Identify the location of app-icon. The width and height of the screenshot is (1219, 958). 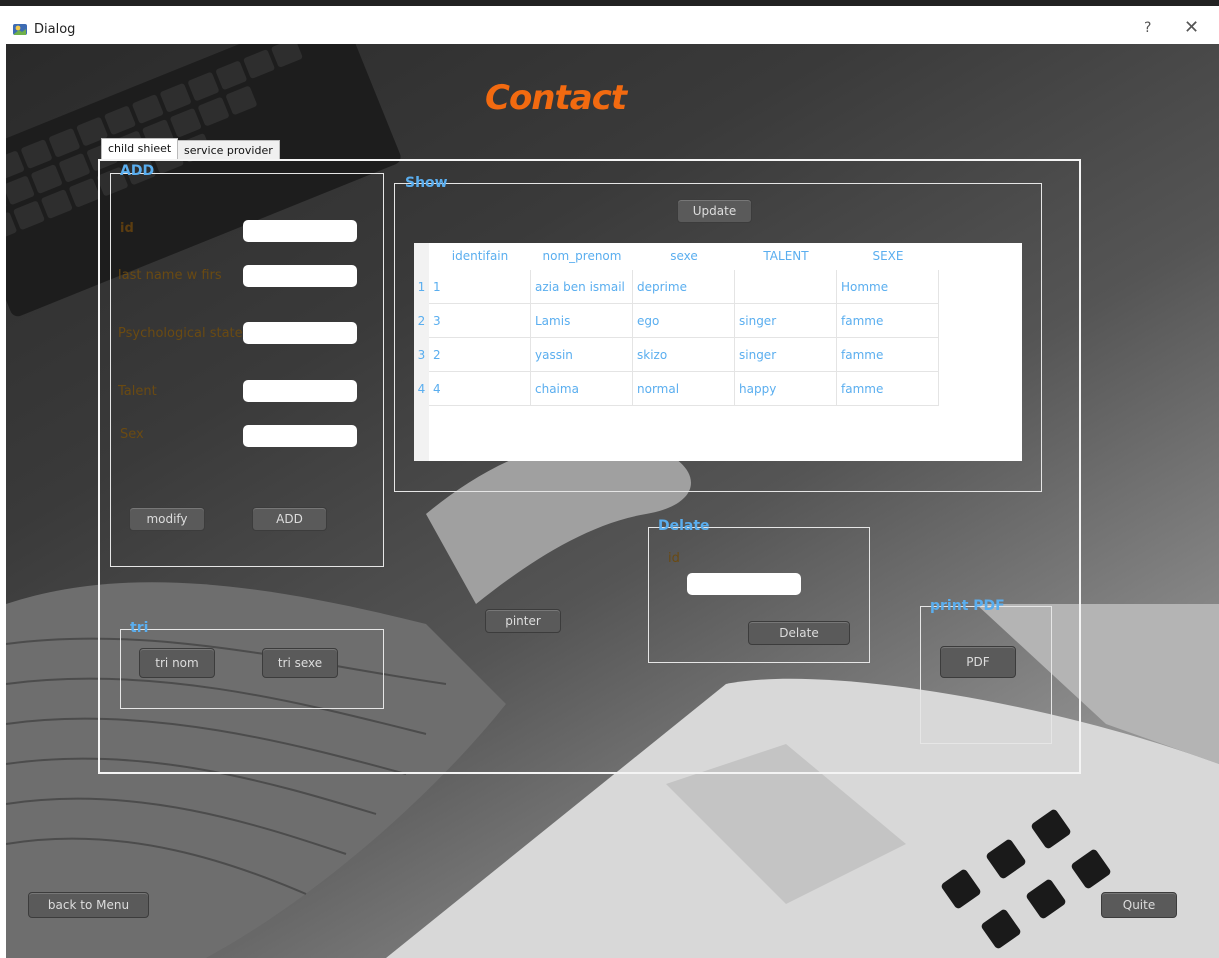
(20, 29).